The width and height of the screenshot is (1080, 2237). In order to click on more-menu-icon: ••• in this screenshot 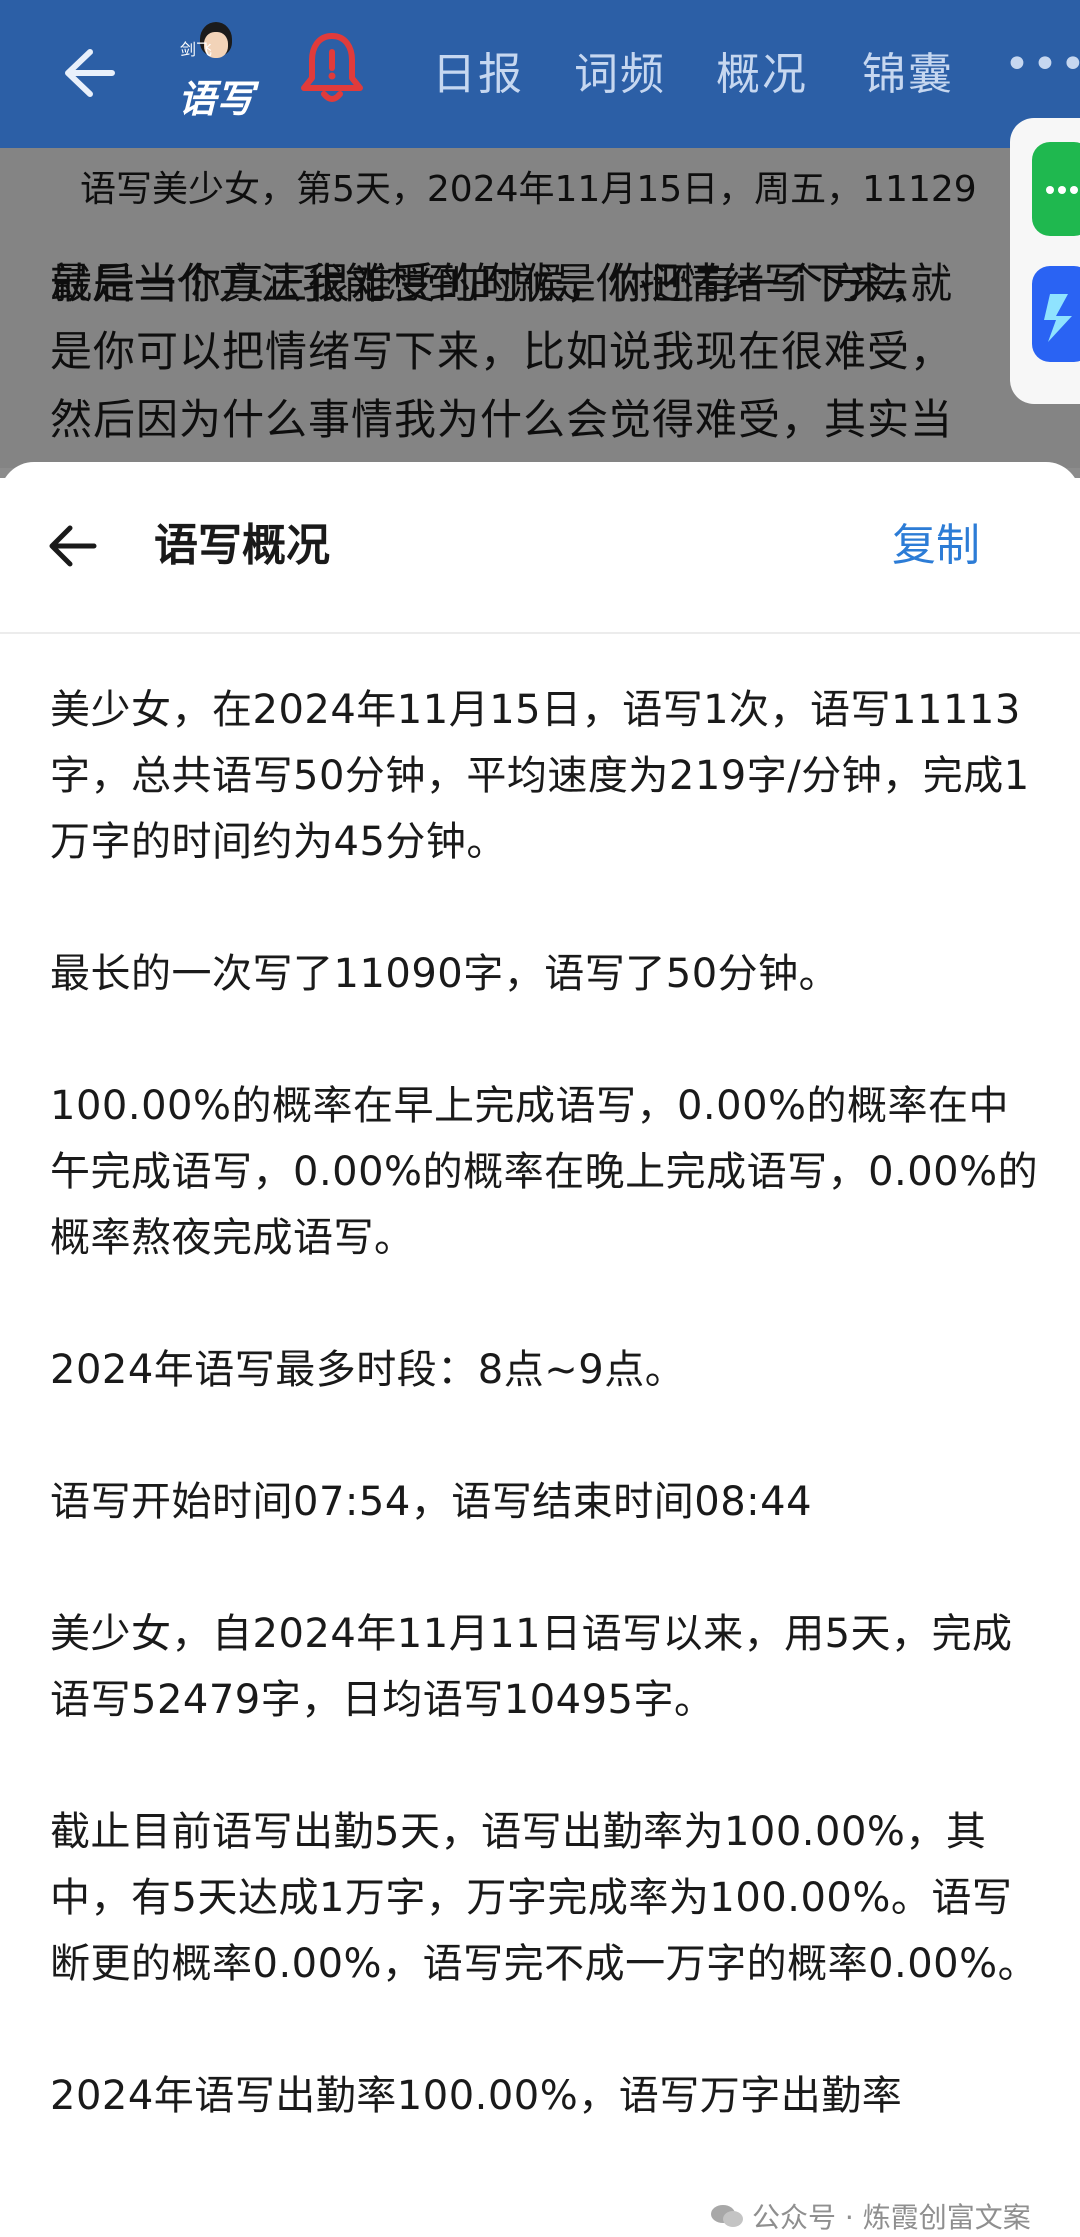, I will do `click(1042, 65)`.